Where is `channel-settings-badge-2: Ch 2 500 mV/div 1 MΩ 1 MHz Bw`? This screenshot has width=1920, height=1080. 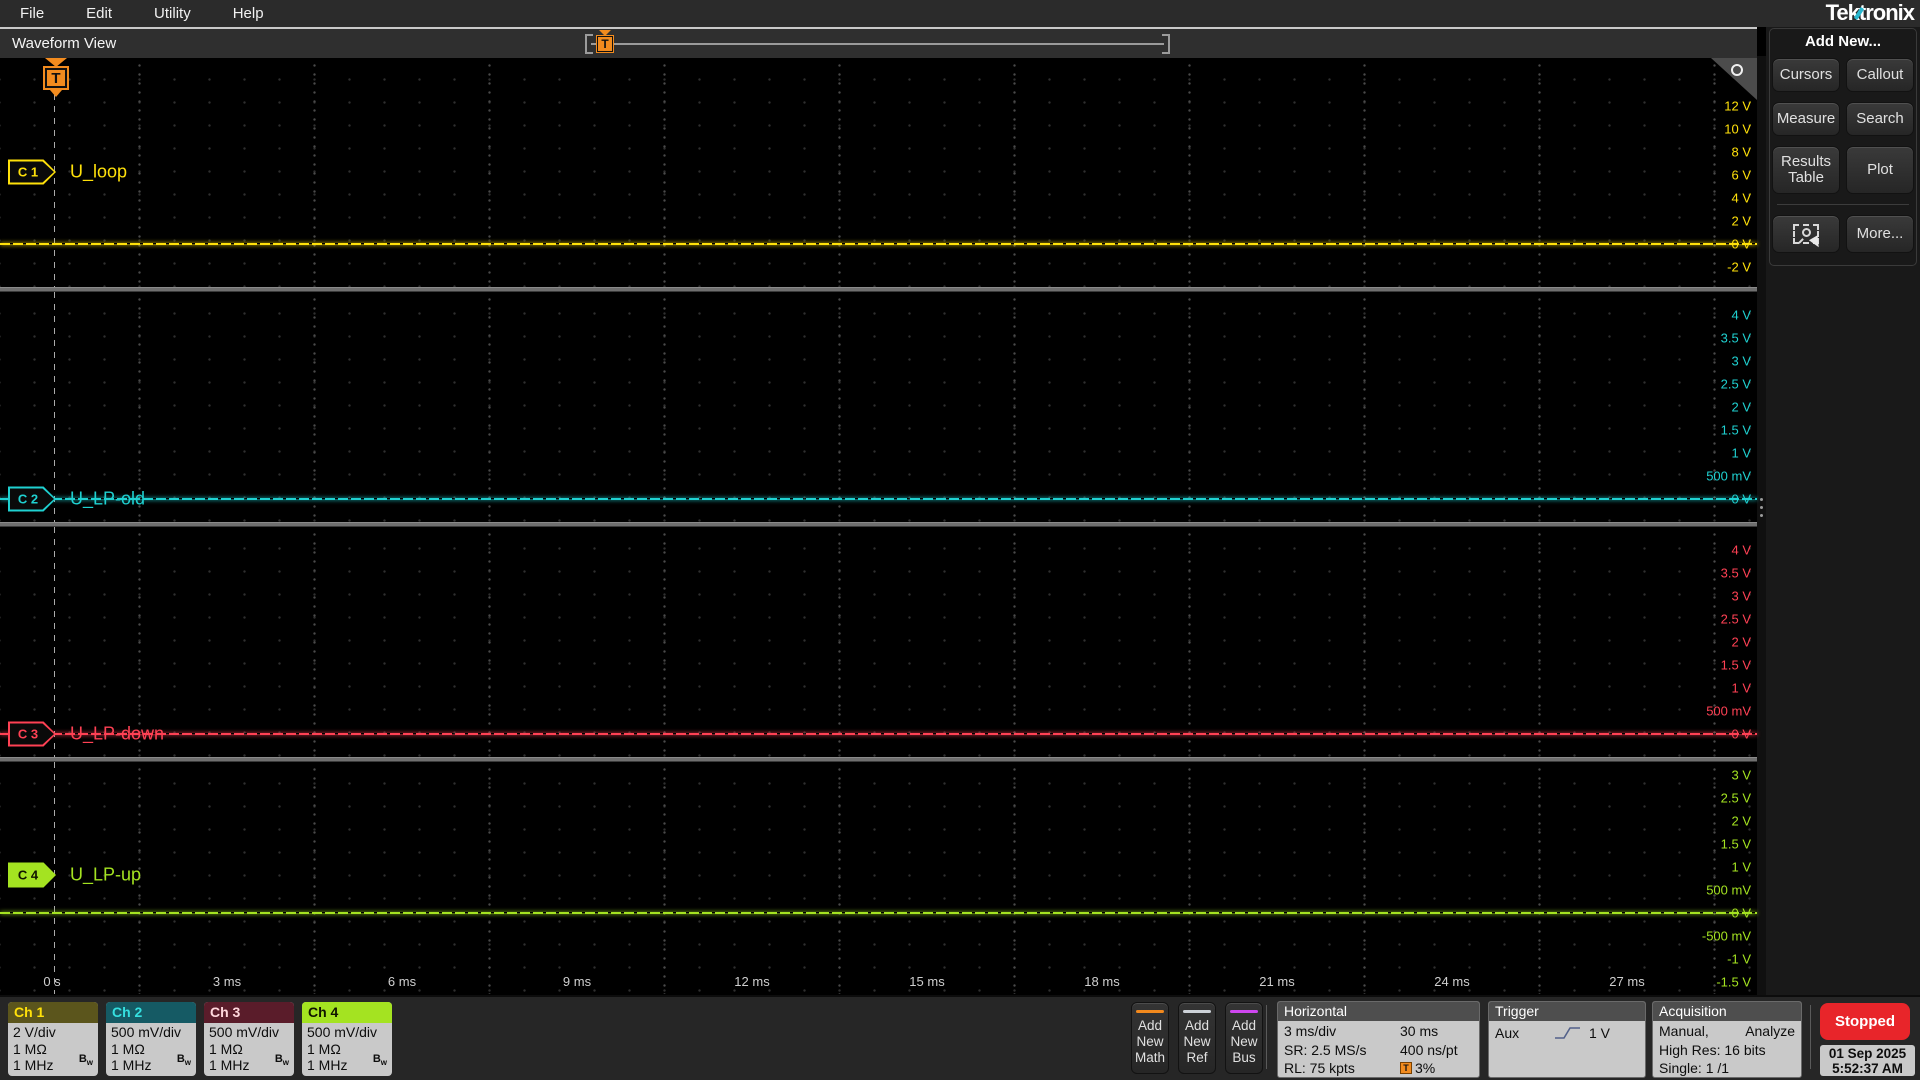
channel-settings-badge-2: Ch 2 500 mV/div 1 MΩ 1 MHz Bw is located at coordinates (151, 1039).